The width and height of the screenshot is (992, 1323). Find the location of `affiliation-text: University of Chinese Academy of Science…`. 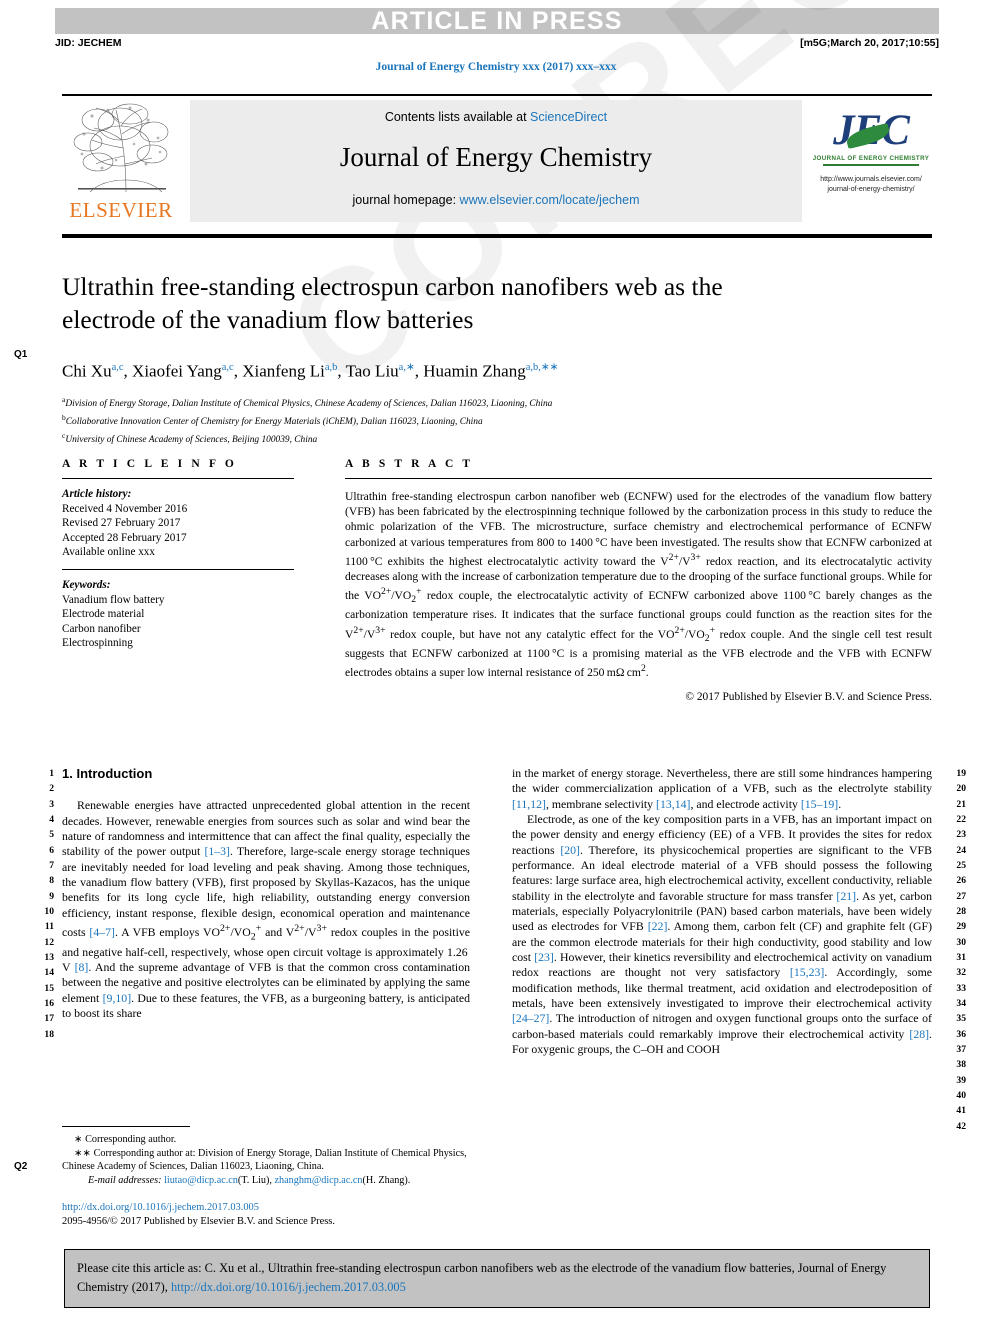

affiliation-text: University of Chinese Academy of Science… is located at coordinates (191, 440).